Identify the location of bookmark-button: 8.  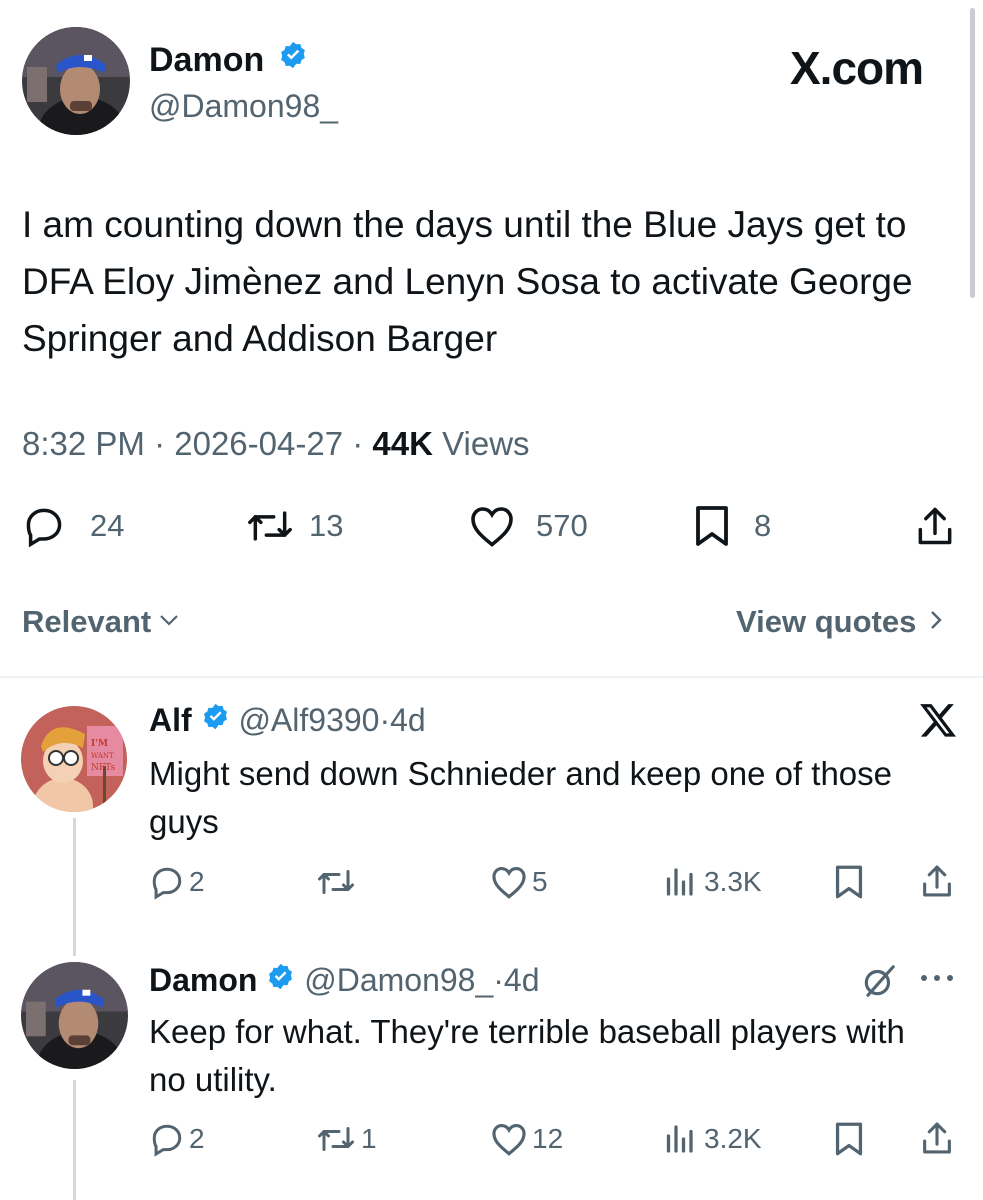
(732, 526).